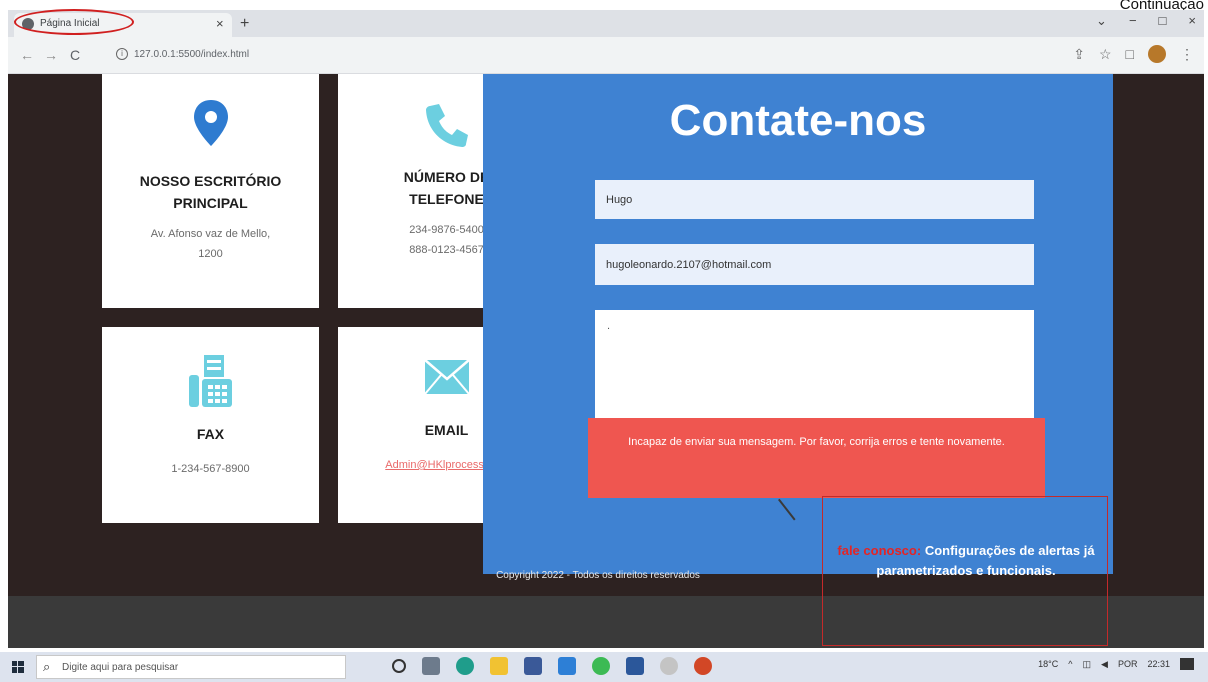  I want to click on close-window-button: ×, so click(1192, 21).